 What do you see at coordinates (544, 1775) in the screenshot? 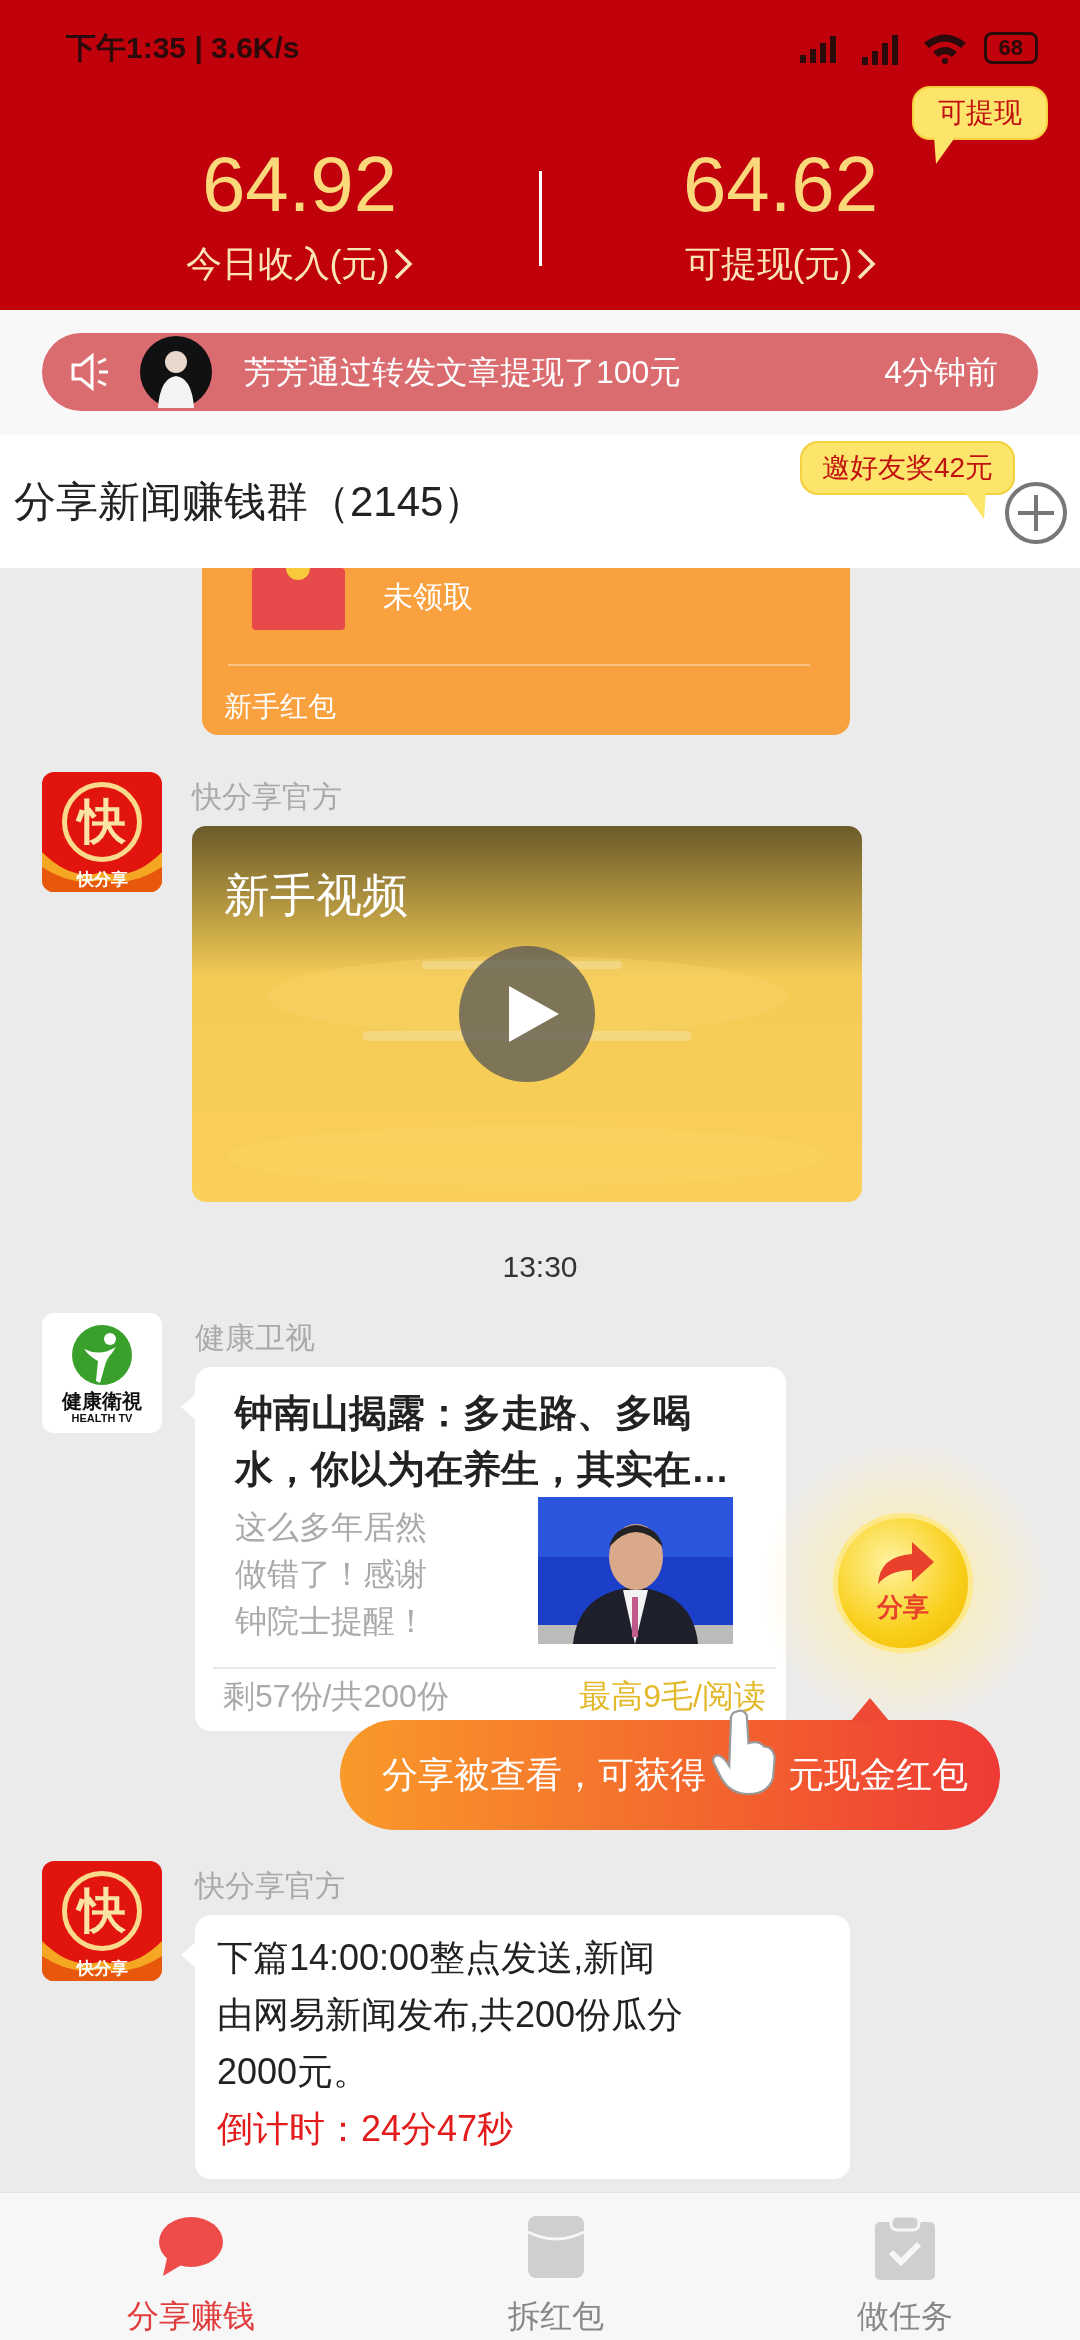
I see `banner-text: 分享被查看，可获得` at bounding box center [544, 1775].